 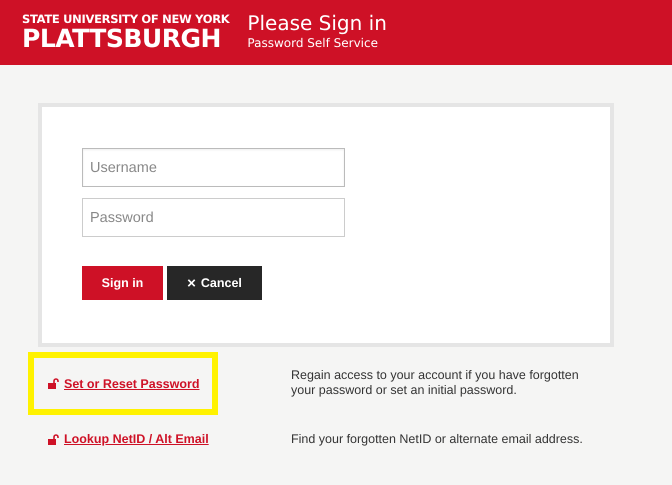 I want to click on sign-in-button: Sign in, so click(x=122, y=283).